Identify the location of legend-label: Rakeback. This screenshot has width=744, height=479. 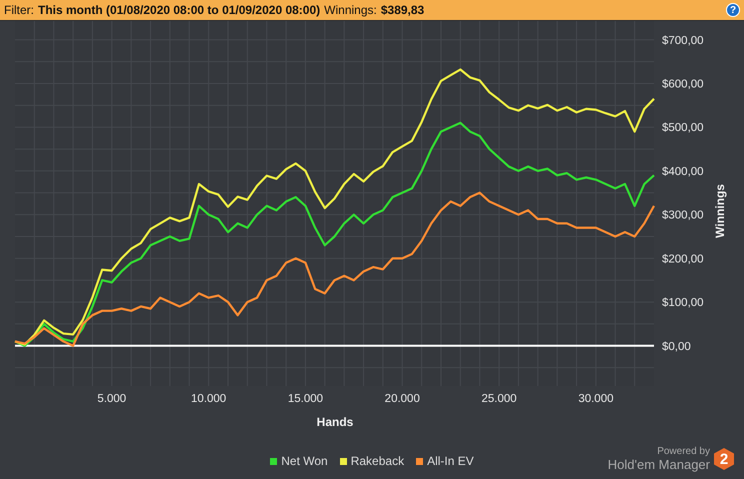
(377, 461).